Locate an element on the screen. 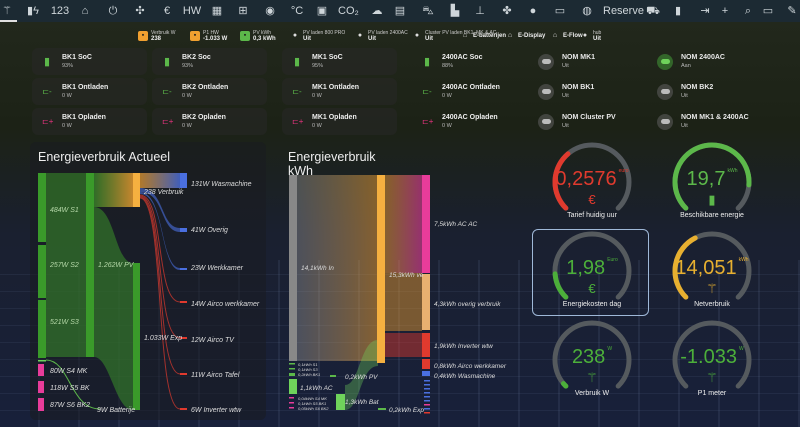  label-overig-kwh: 4,3kWh overig verbruik is located at coordinates (467, 304).